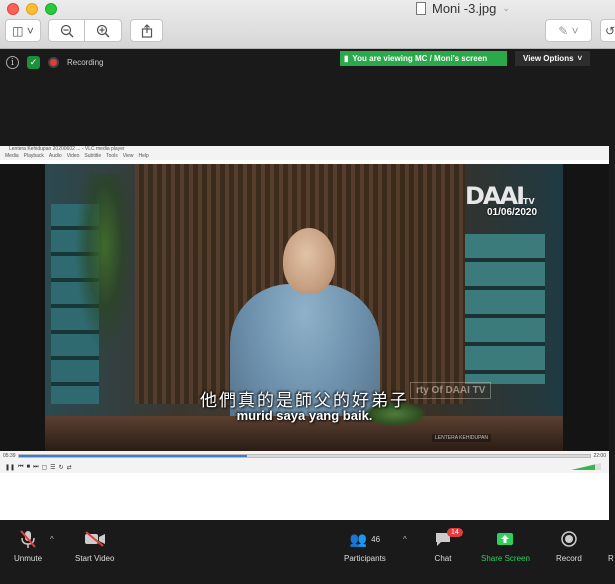 The width and height of the screenshot is (615, 584). Describe the element at coordinates (505, 558) in the screenshot. I see `share-screen-label: Share Screen` at that location.